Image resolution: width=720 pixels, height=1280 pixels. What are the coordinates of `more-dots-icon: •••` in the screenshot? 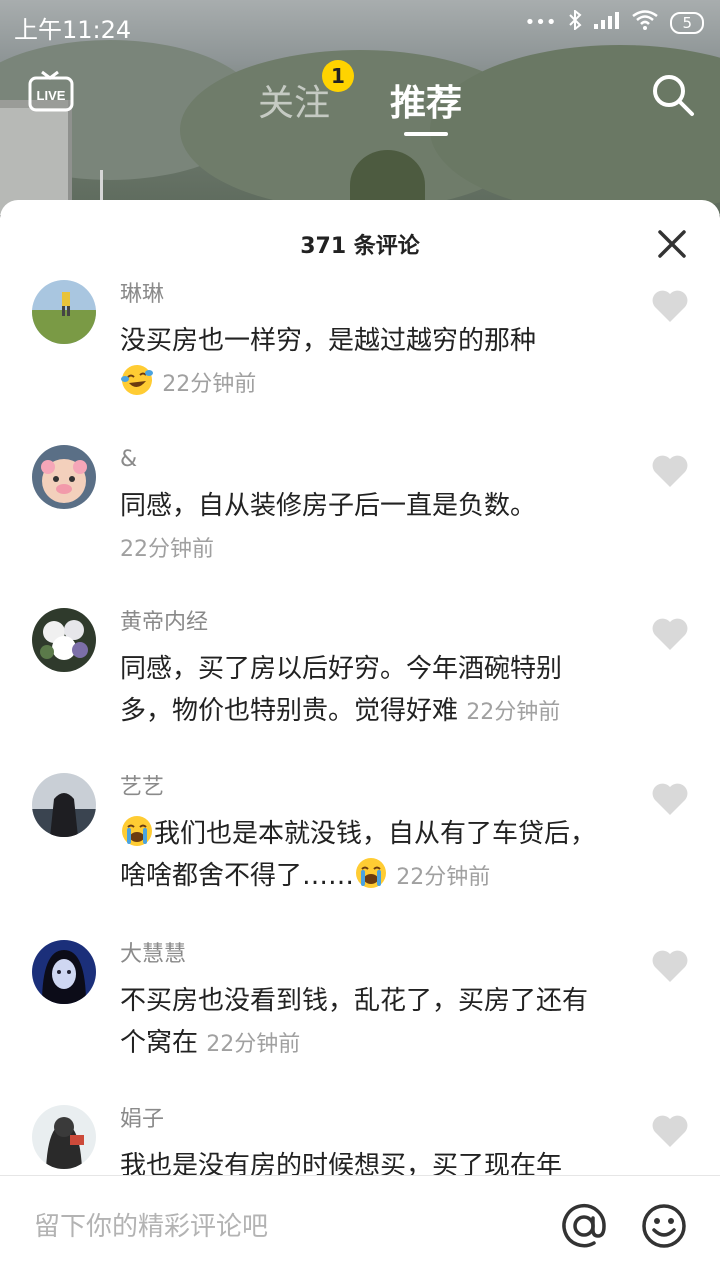 It's located at (540, 22).